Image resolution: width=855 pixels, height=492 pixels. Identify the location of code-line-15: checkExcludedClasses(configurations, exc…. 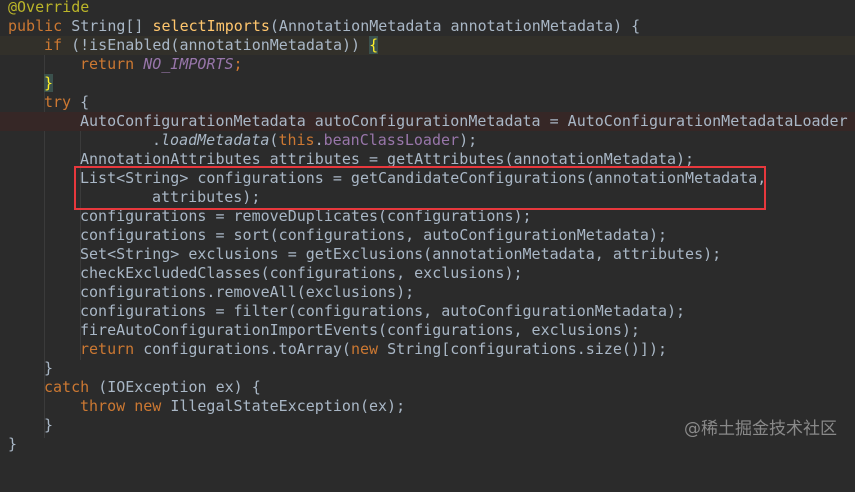
(427, 273).